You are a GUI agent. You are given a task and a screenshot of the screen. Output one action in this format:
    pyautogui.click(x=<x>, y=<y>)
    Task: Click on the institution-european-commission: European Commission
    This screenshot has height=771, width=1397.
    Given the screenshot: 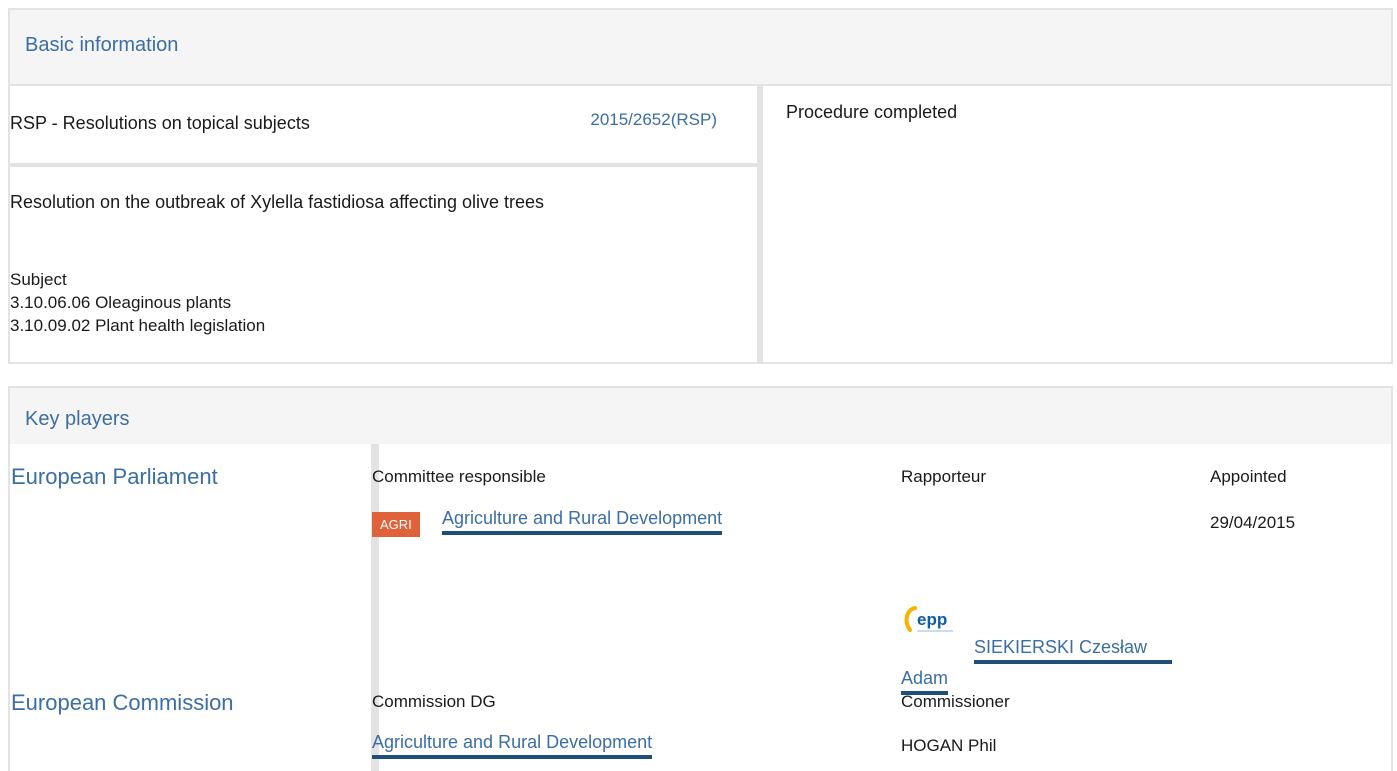 What is the action you would take?
    pyautogui.click(x=122, y=703)
    